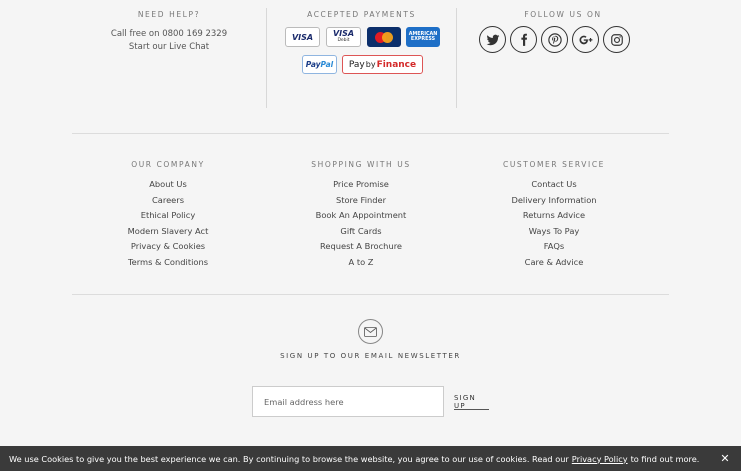  I want to click on pay-by-finance-logo: Pay by Finance, so click(382, 64).